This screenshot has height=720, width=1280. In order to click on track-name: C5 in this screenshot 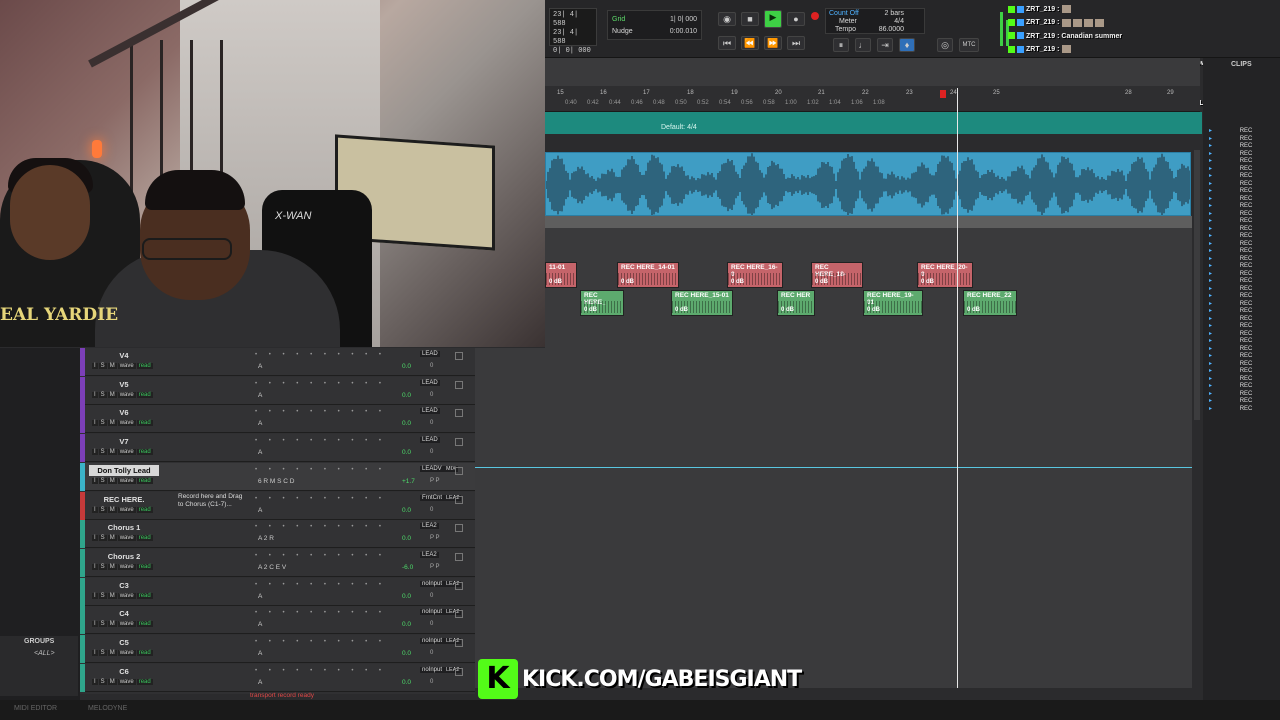, I will do `click(124, 642)`.